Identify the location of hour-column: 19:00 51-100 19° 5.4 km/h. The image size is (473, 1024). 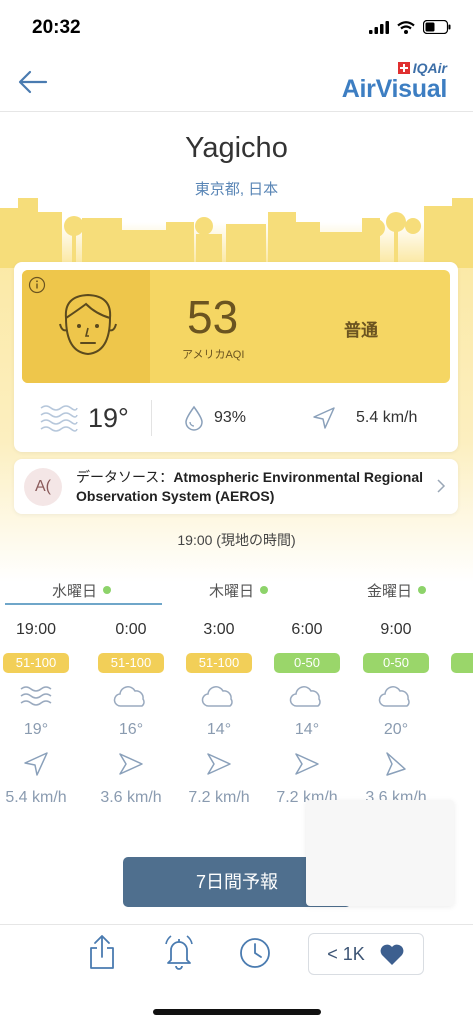
(40, 715).